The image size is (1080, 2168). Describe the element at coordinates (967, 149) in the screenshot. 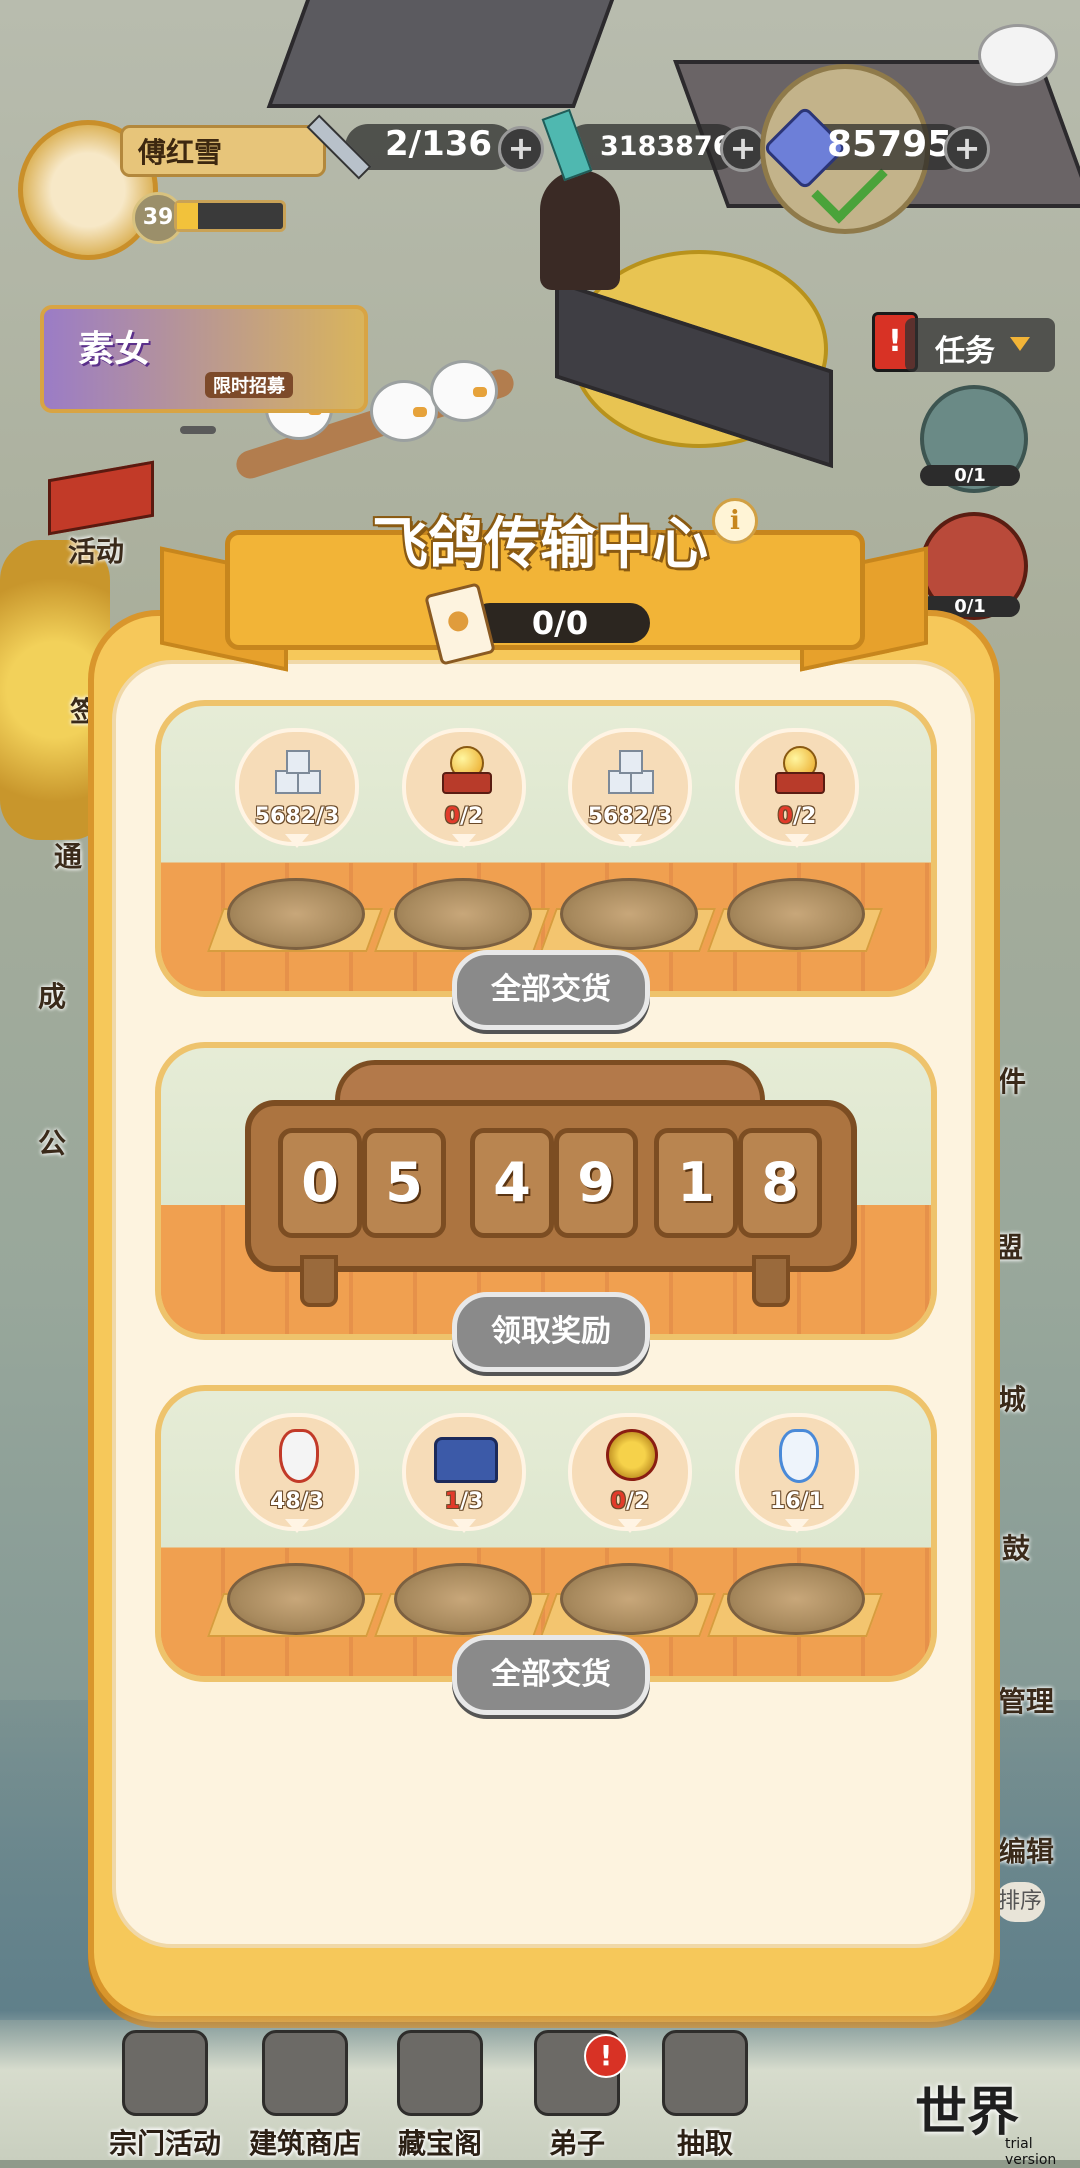

I see `add-gem-button: +` at that location.